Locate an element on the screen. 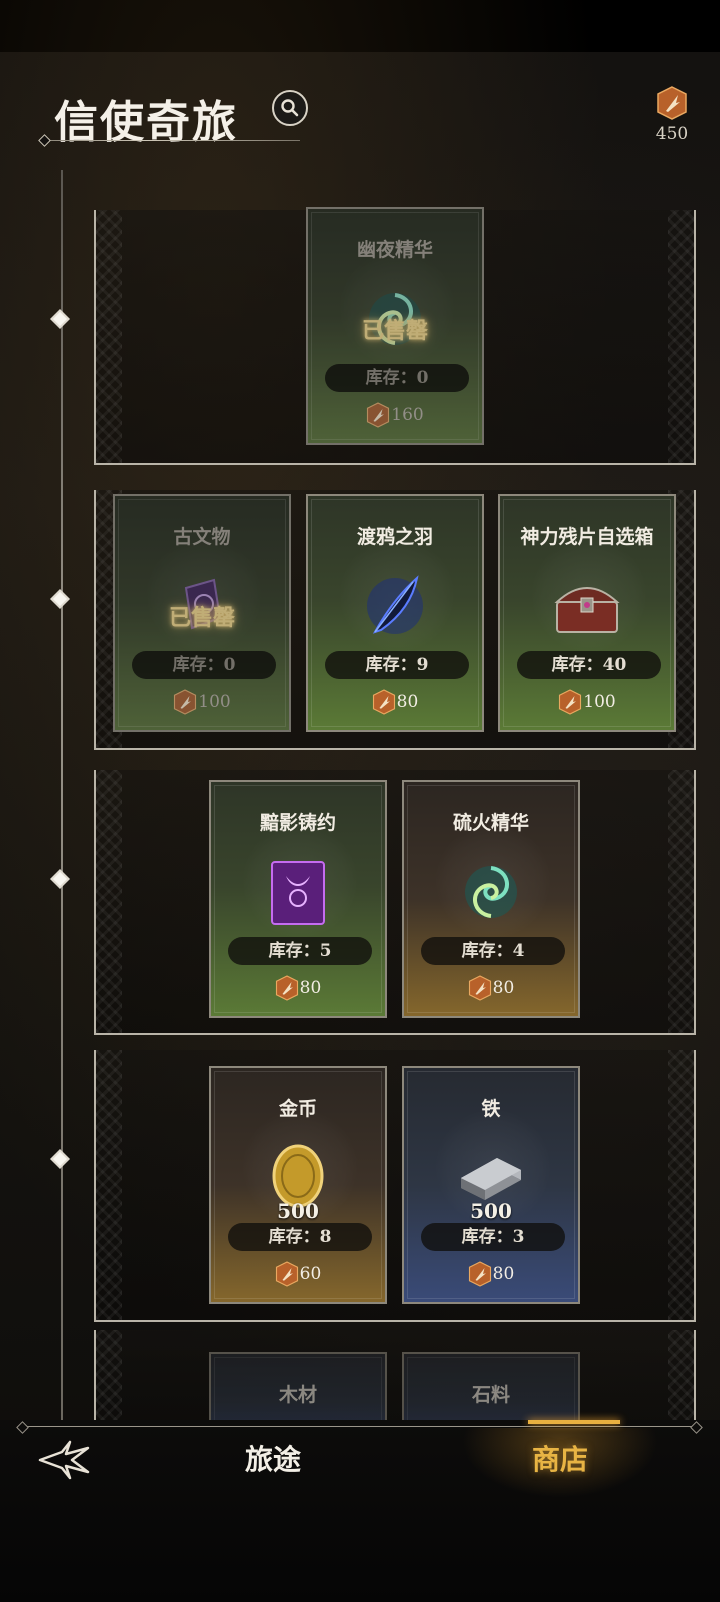  currency-display: 450 is located at coordinates (672, 115).